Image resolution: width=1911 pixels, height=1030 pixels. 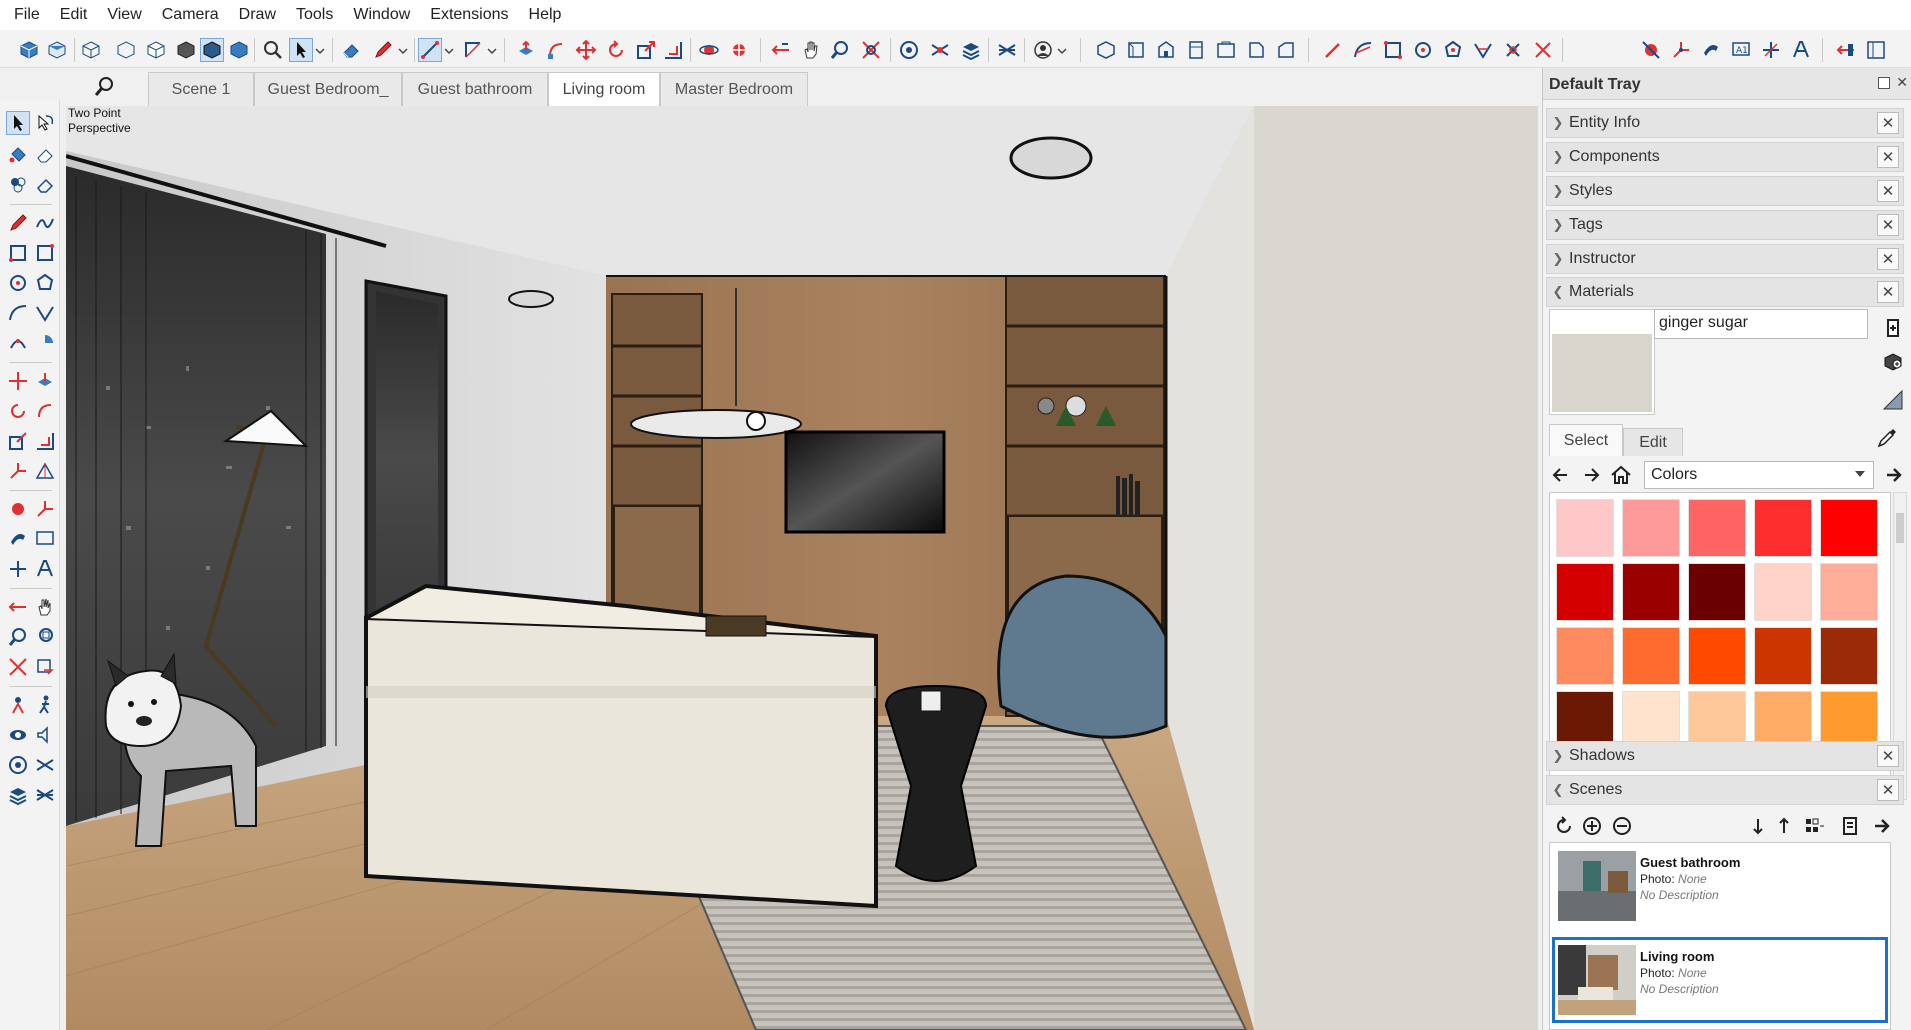 I want to click on scene-item-living-room: Living room Photo: None No Description, so click(x=1720, y=980).